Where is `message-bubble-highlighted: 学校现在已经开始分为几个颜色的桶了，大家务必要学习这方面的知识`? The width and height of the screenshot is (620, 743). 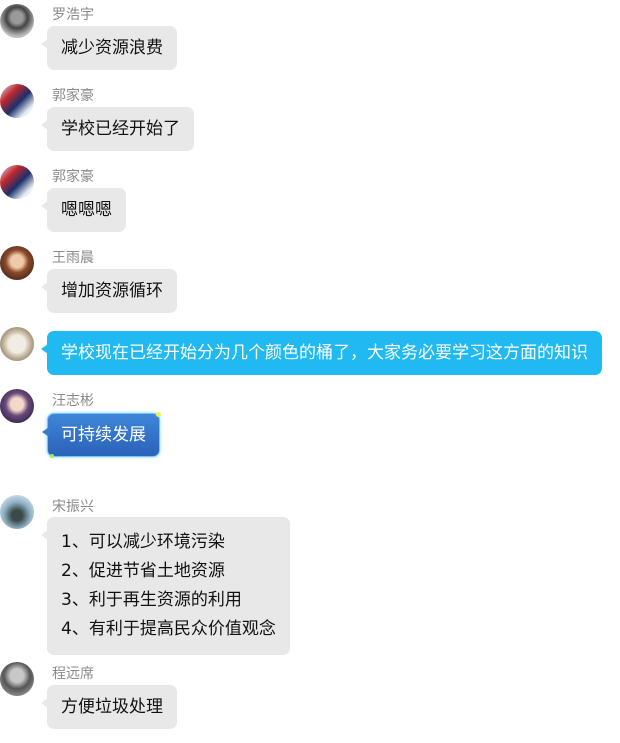 message-bubble-highlighted: 学校现在已经开始分为几个颜色的桶了，大家务必要学习这方面的知识 is located at coordinates (321, 353).